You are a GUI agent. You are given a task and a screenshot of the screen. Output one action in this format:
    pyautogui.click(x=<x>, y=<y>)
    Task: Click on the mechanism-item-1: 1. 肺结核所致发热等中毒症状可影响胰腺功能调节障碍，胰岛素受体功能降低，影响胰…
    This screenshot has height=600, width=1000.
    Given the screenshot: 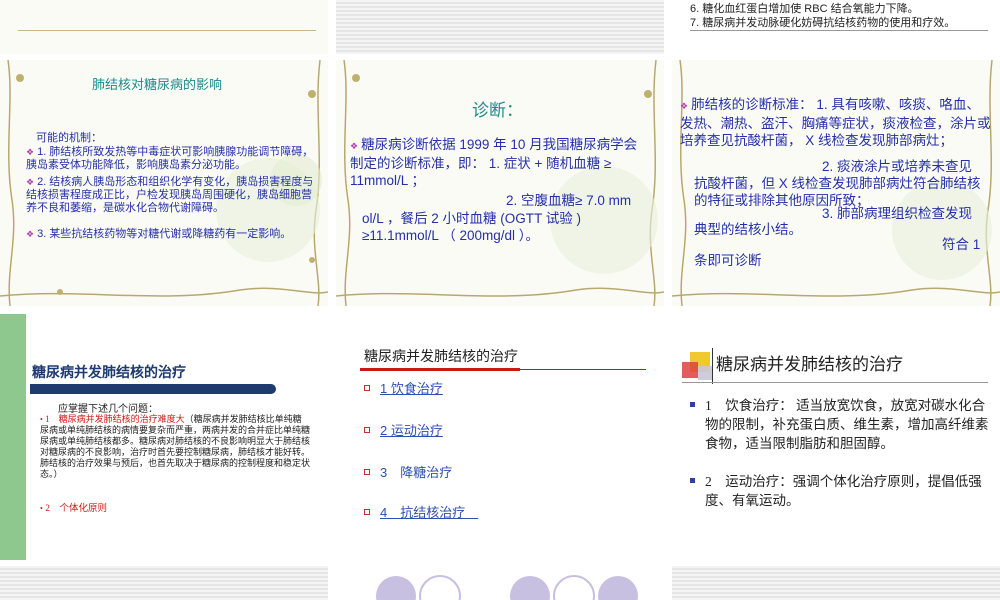 What is the action you would take?
    pyautogui.click(x=172, y=159)
    